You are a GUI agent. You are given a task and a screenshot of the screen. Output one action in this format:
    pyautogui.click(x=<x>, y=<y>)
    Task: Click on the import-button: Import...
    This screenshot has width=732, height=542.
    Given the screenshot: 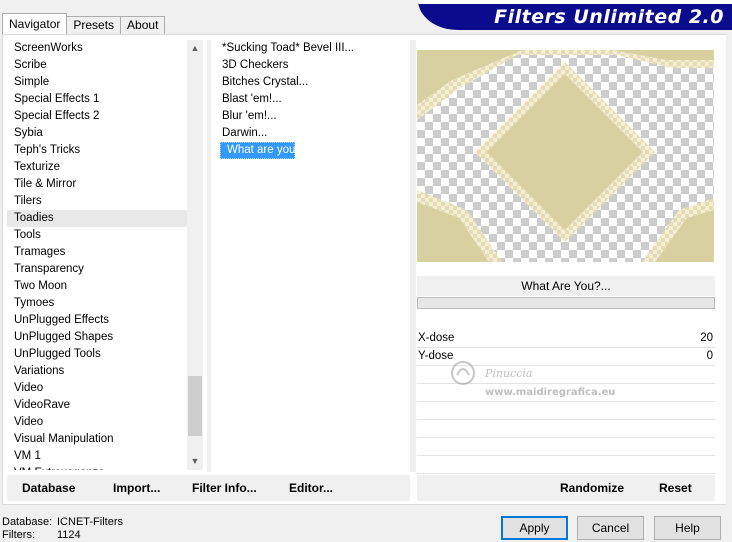 What is the action you would take?
    pyautogui.click(x=136, y=488)
    